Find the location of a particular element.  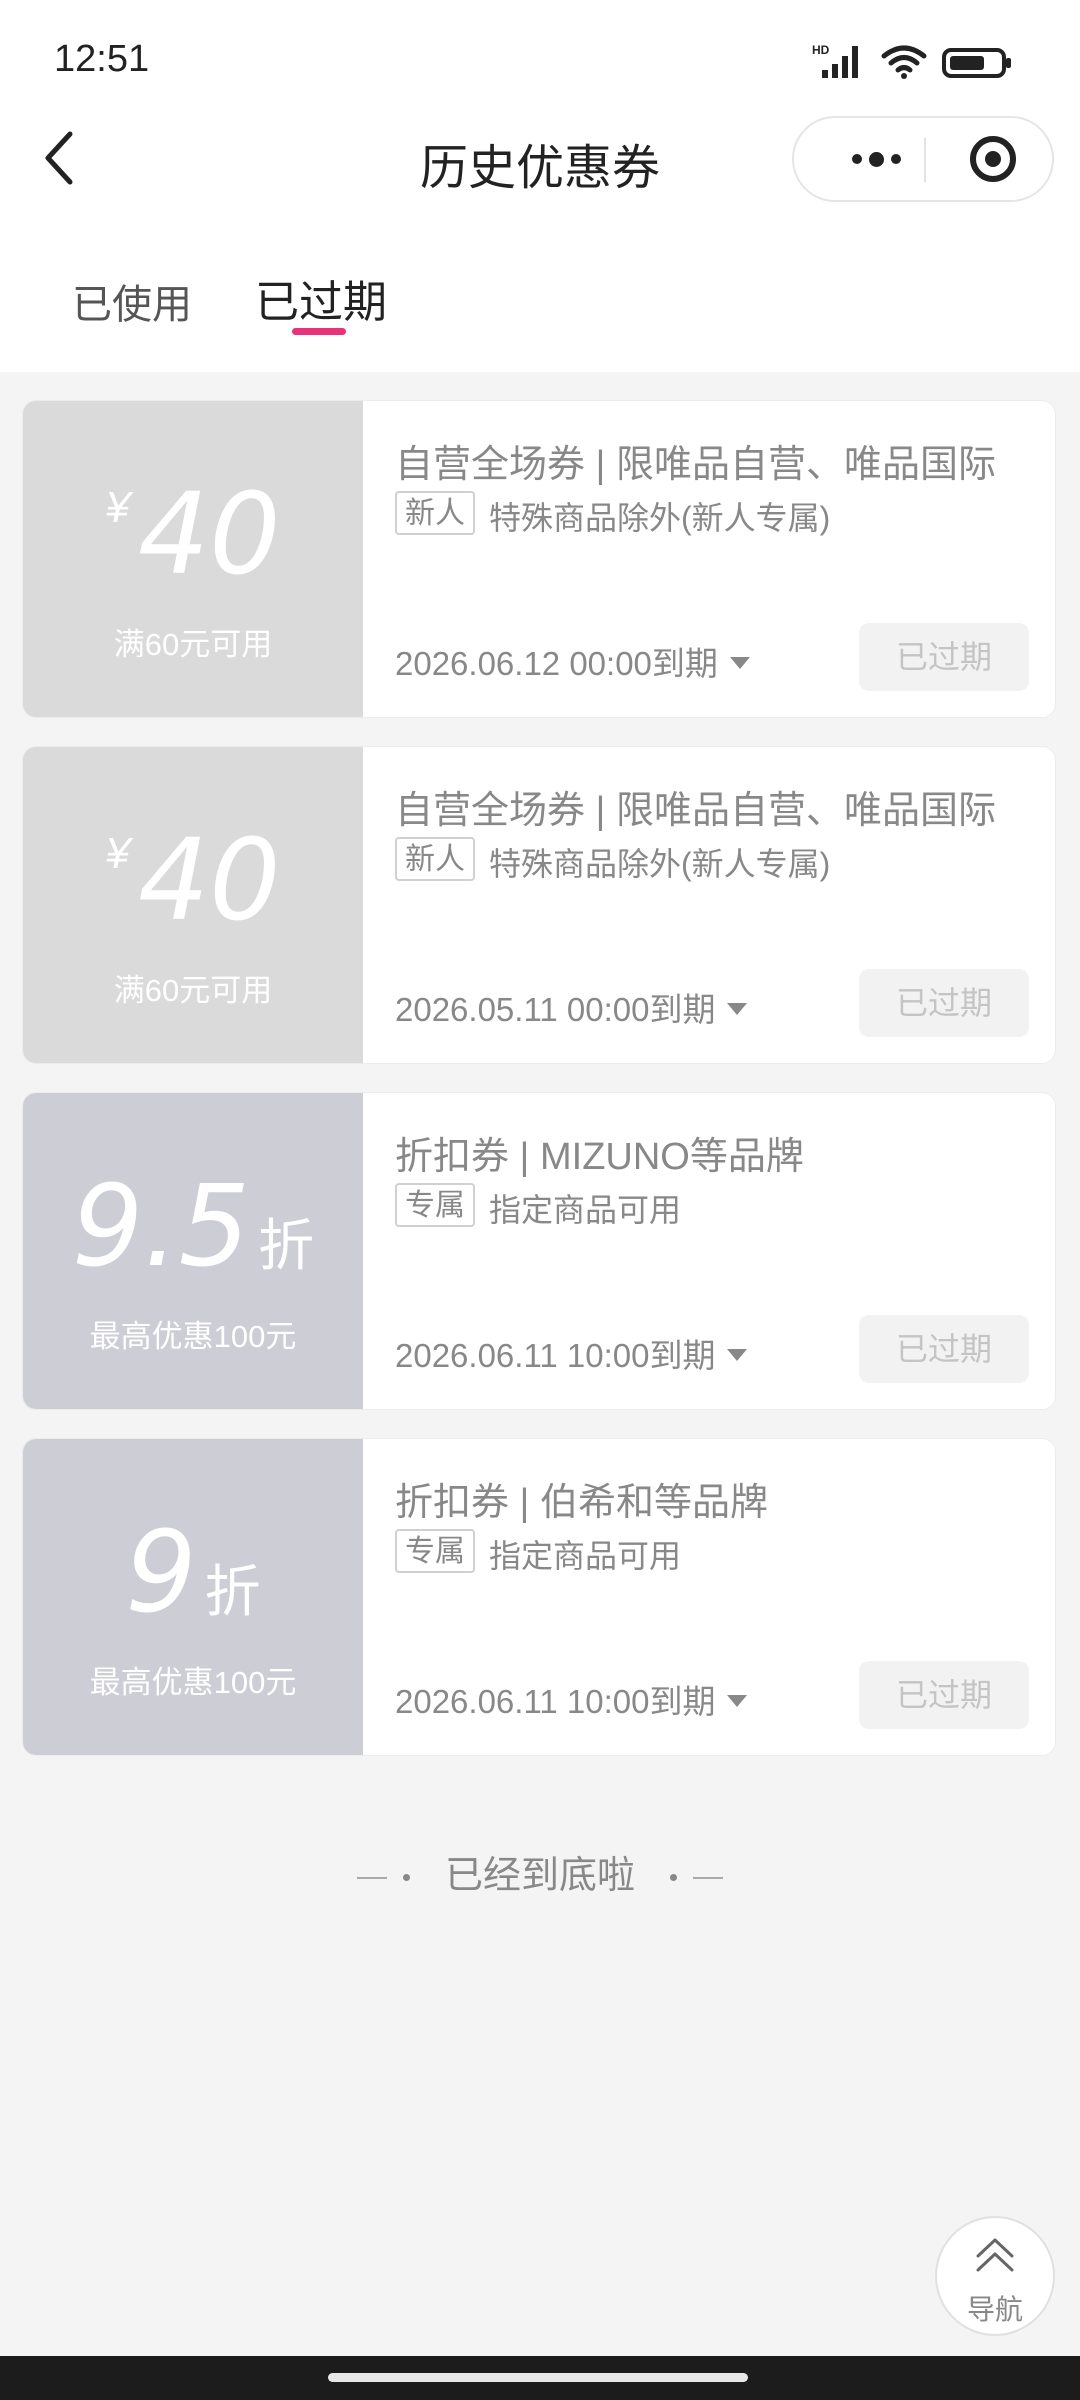

nav-float-label: 导航 is located at coordinates (994, 2309).